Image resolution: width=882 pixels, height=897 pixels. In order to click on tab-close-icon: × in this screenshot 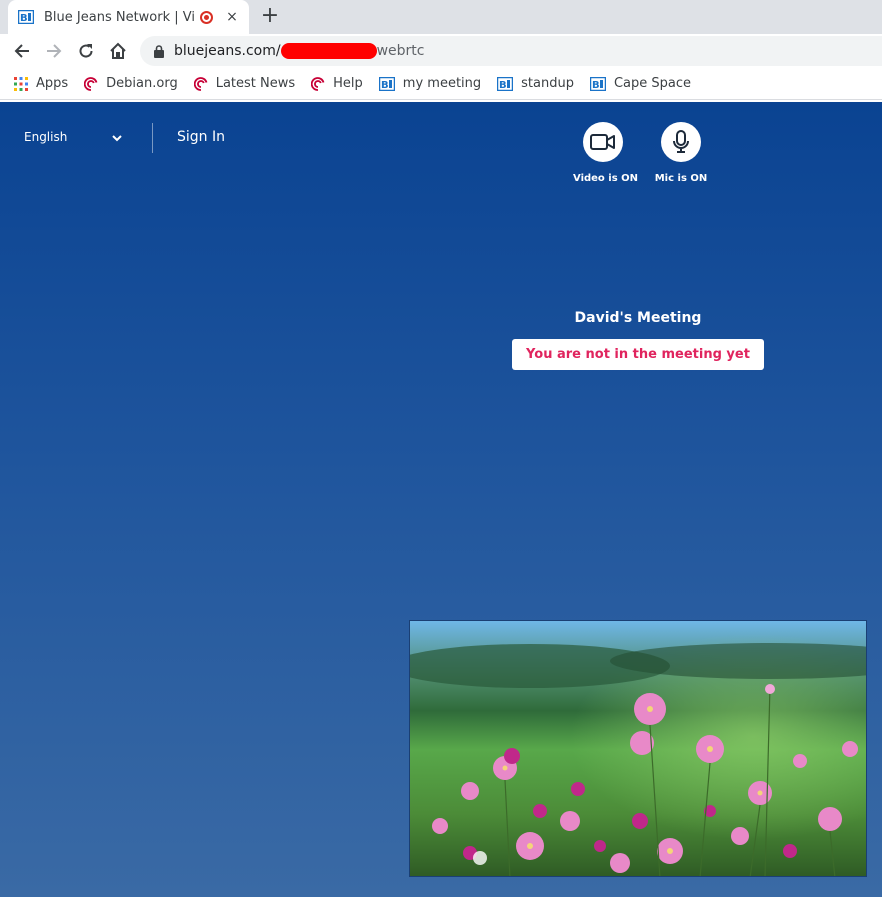, I will do `click(232, 17)`.